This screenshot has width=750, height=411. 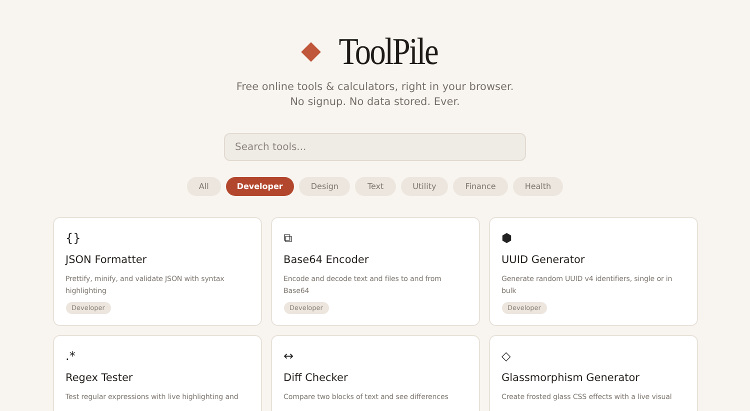 I want to click on tool-title: UUID Generator, so click(x=543, y=260).